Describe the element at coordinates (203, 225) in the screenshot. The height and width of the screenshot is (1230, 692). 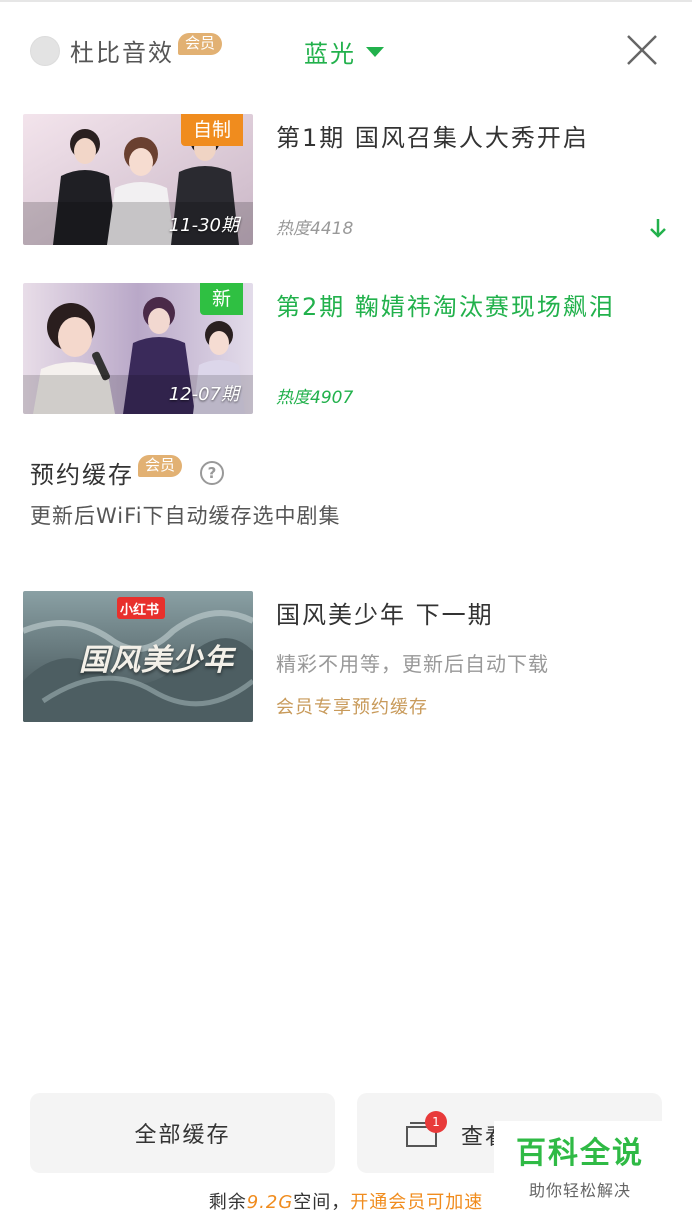
I see `period-label: 11-30期` at that location.